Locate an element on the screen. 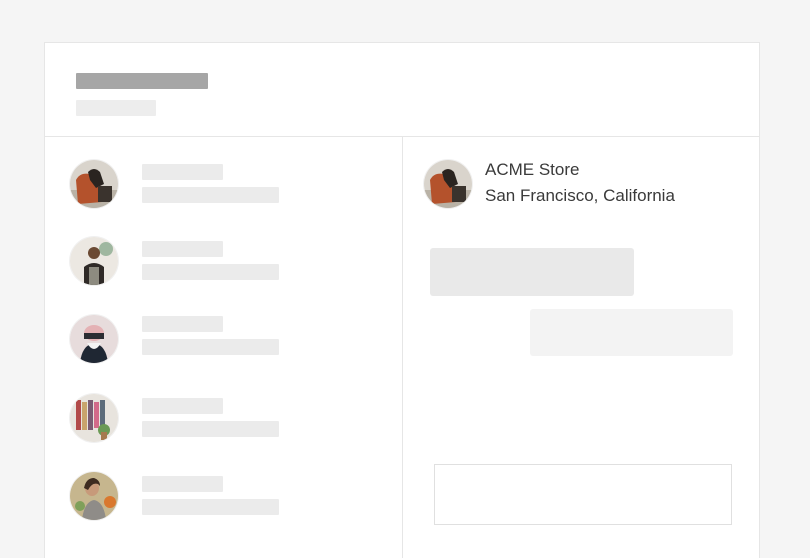 The width and height of the screenshot is (810, 558). store-location: San Francisco, California is located at coordinates (580, 195).